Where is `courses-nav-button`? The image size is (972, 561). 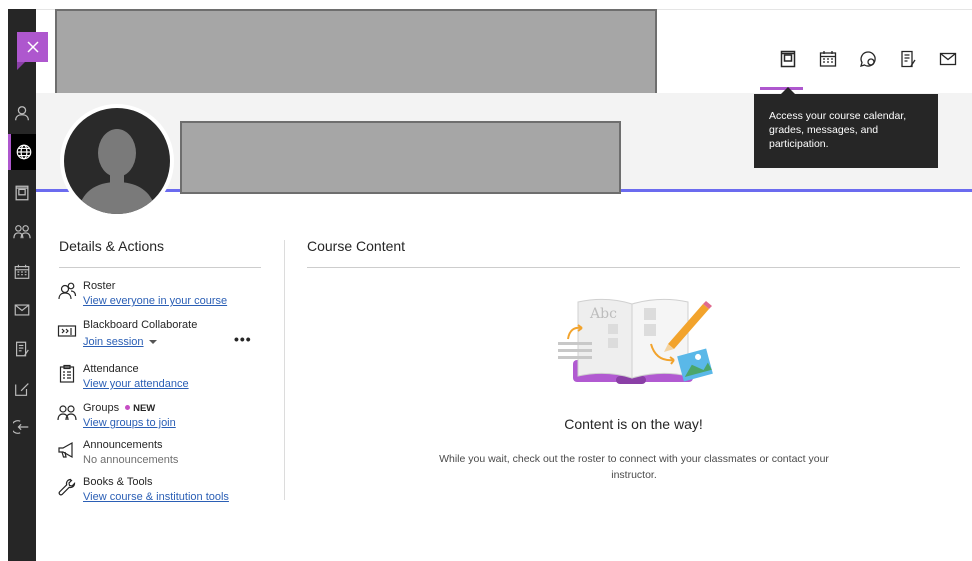
courses-nav-button is located at coordinates (22, 152).